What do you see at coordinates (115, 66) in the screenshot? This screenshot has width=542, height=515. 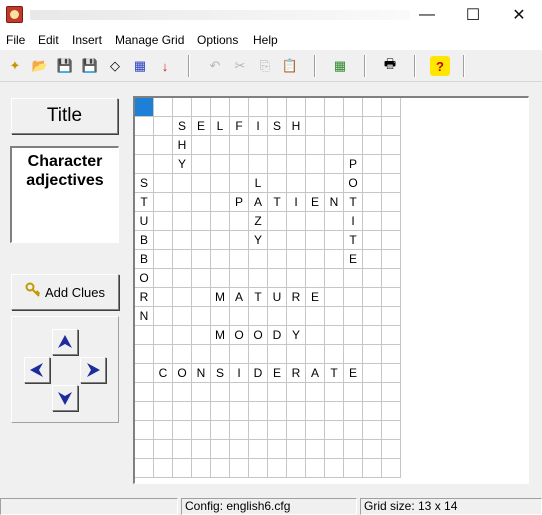 I see `eraser-button: ◇` at bounding box center [115, 66].